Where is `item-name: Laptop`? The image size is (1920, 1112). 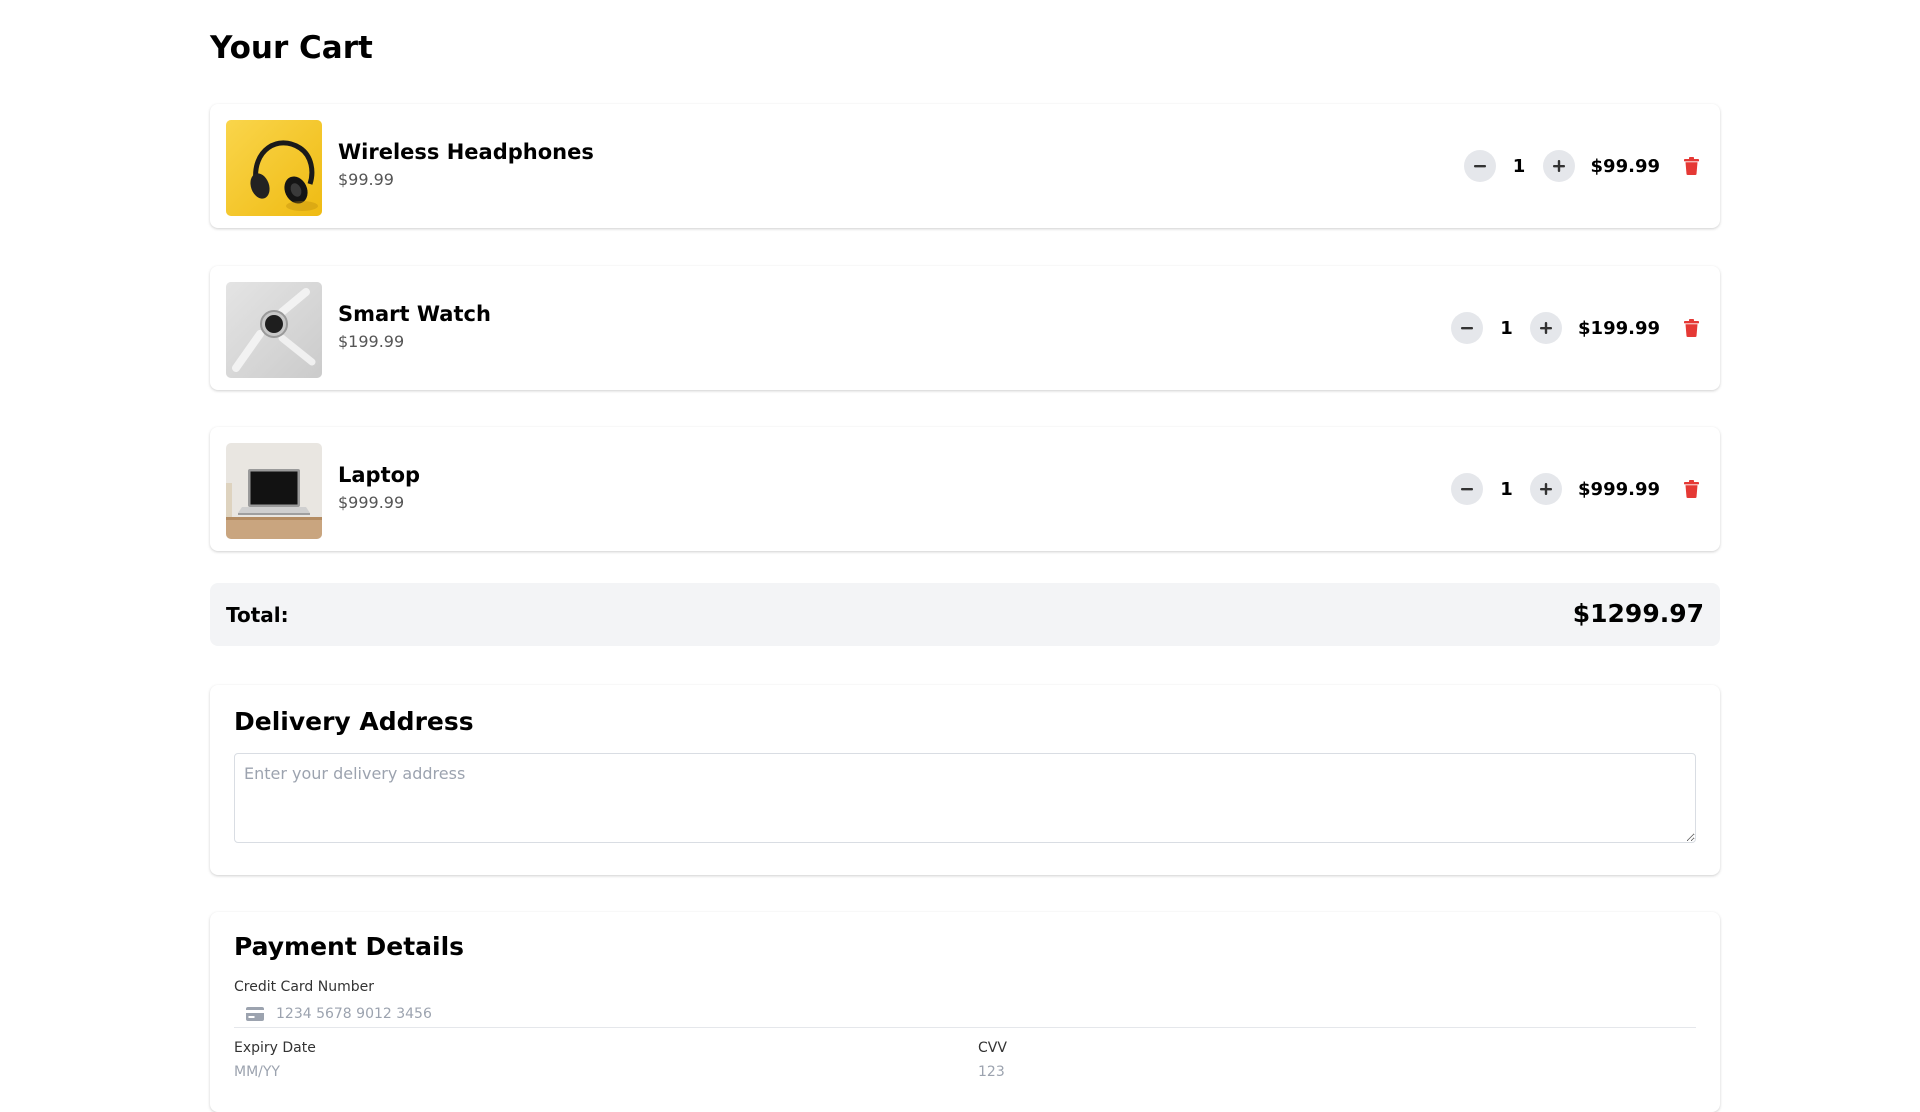 item-name: Laptop is located at coordinates (379, 475).